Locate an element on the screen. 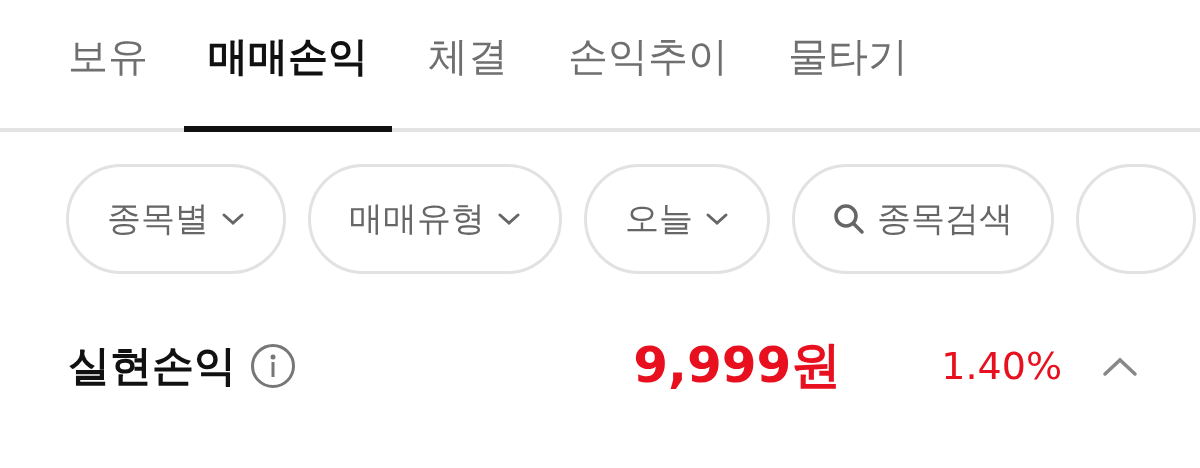 Image resolution: width=1200 pixels, height=468 pixels. search-icon is located at coordinates (849, 219).